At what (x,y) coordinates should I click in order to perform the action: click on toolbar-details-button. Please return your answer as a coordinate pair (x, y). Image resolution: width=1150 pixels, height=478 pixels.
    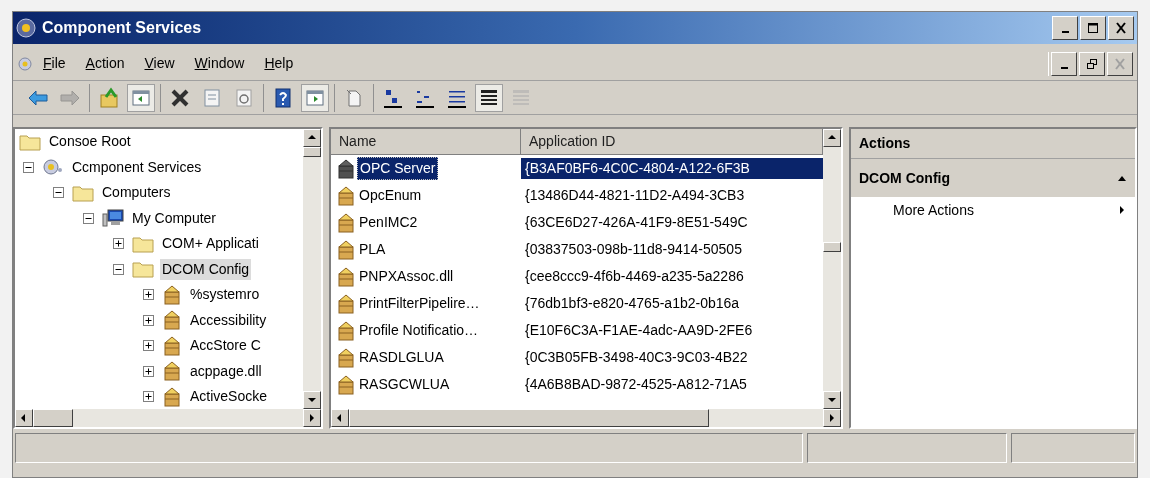
    Looking at the image, I should click on (489, 97).